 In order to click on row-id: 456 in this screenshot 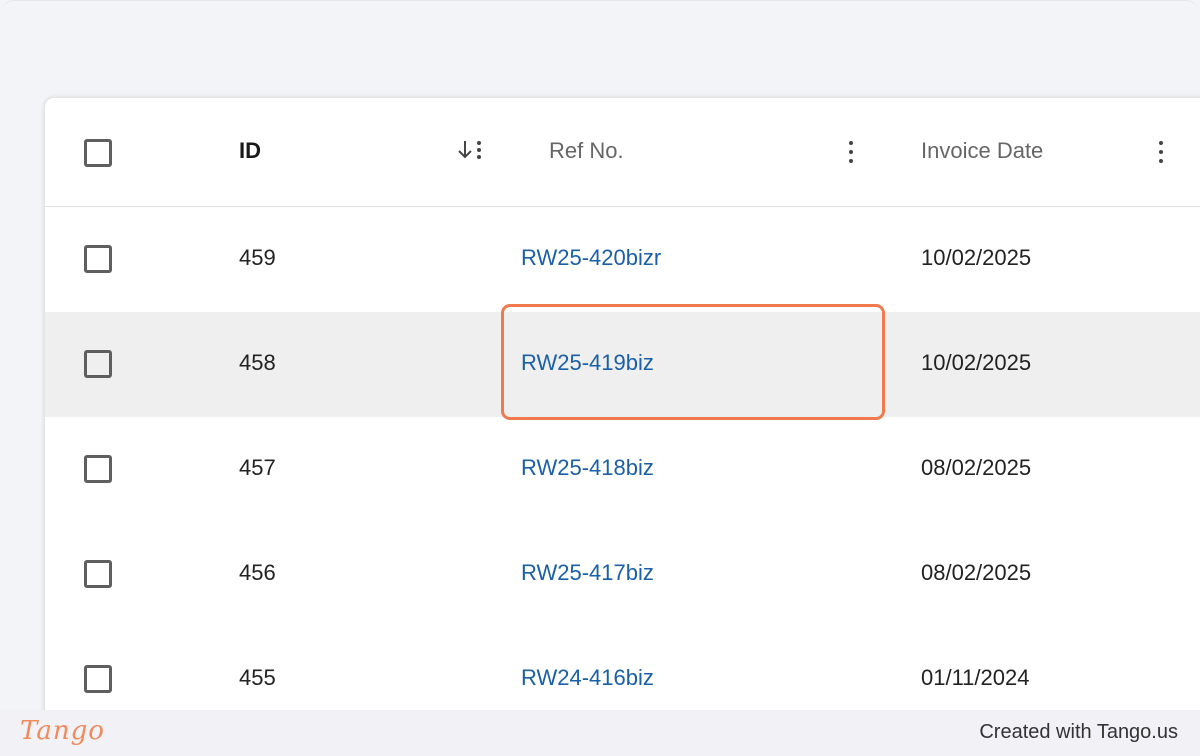, I will do `click(257, 572)`.